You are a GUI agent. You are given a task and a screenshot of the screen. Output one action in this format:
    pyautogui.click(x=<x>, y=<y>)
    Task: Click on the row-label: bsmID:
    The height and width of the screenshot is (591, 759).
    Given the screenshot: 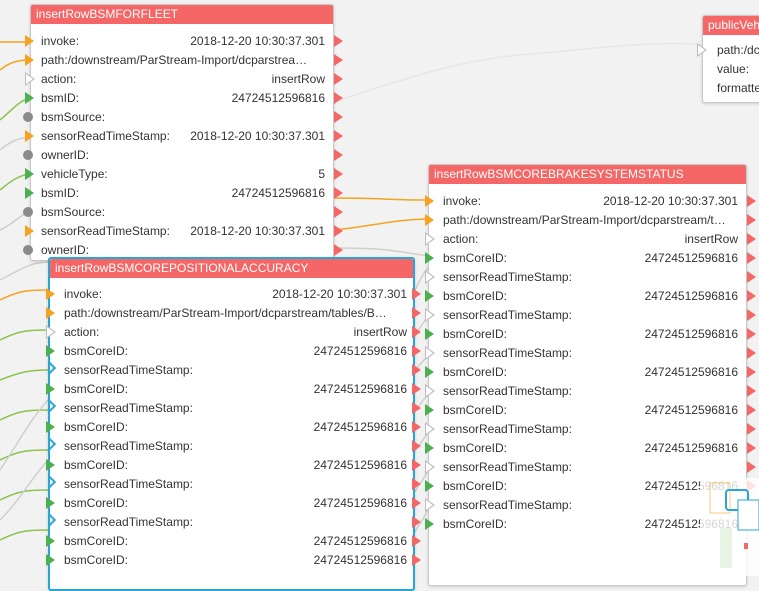 What is the action you would take?
    pyautogui.click(x=60, y=193)
    